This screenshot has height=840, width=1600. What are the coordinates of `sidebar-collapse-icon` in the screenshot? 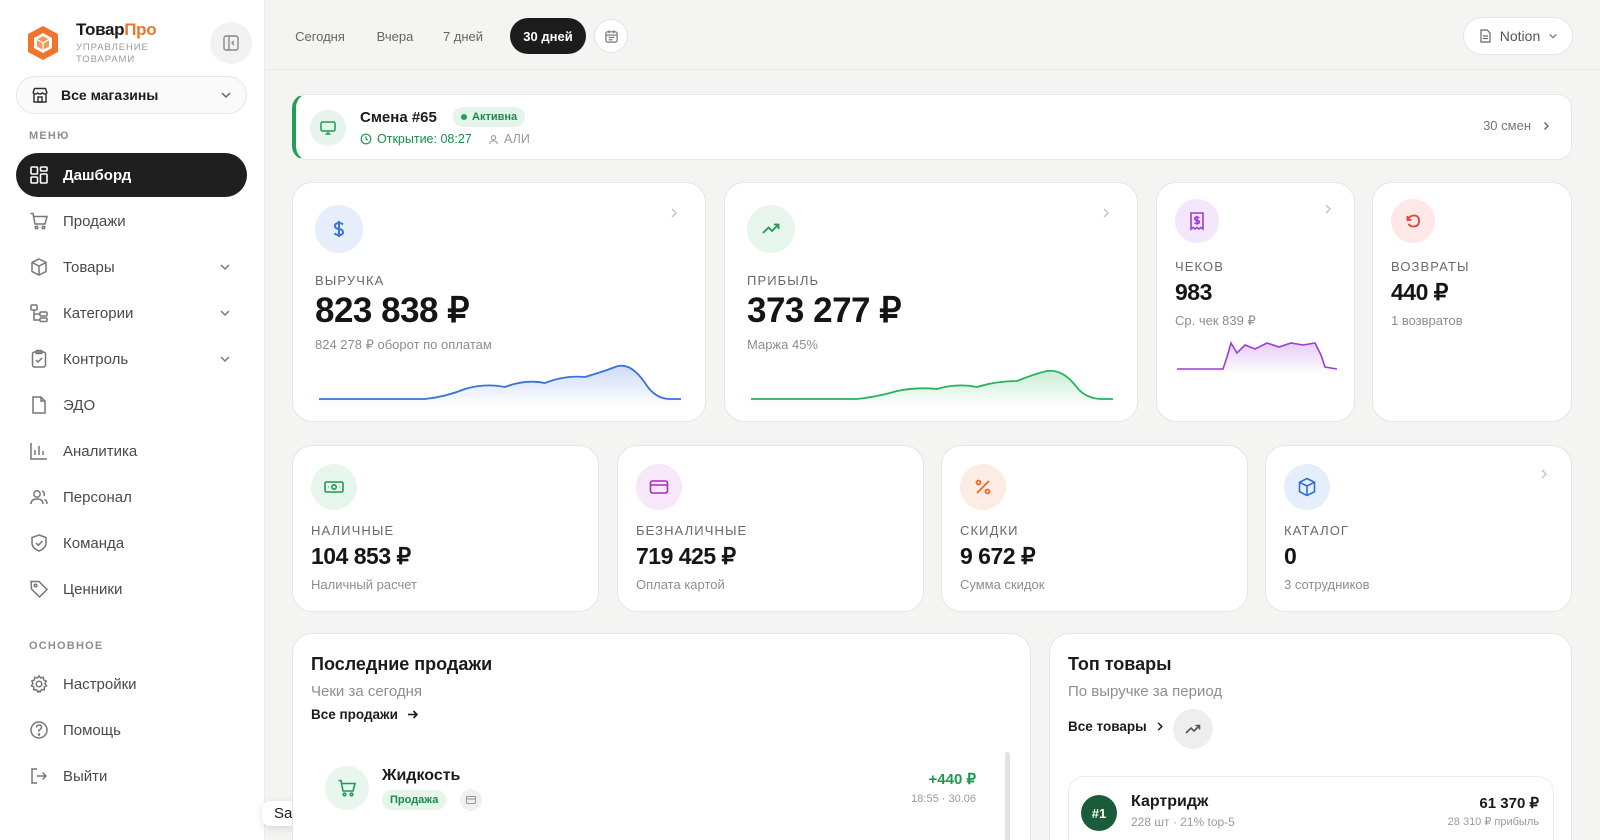 It's located at (231, 43).